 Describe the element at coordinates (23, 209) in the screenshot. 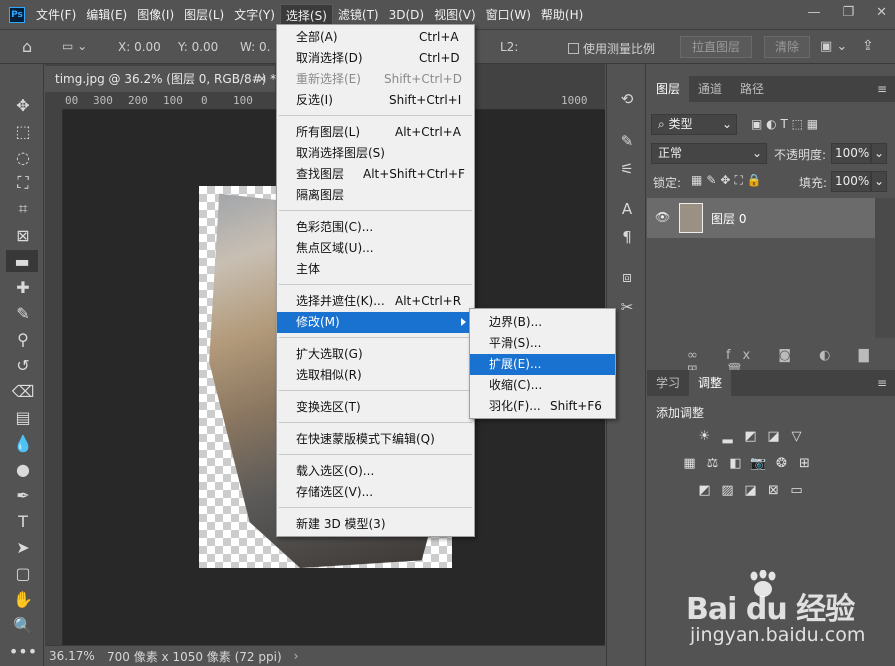

I see `crop-tool-icon: ⌗` at that location.